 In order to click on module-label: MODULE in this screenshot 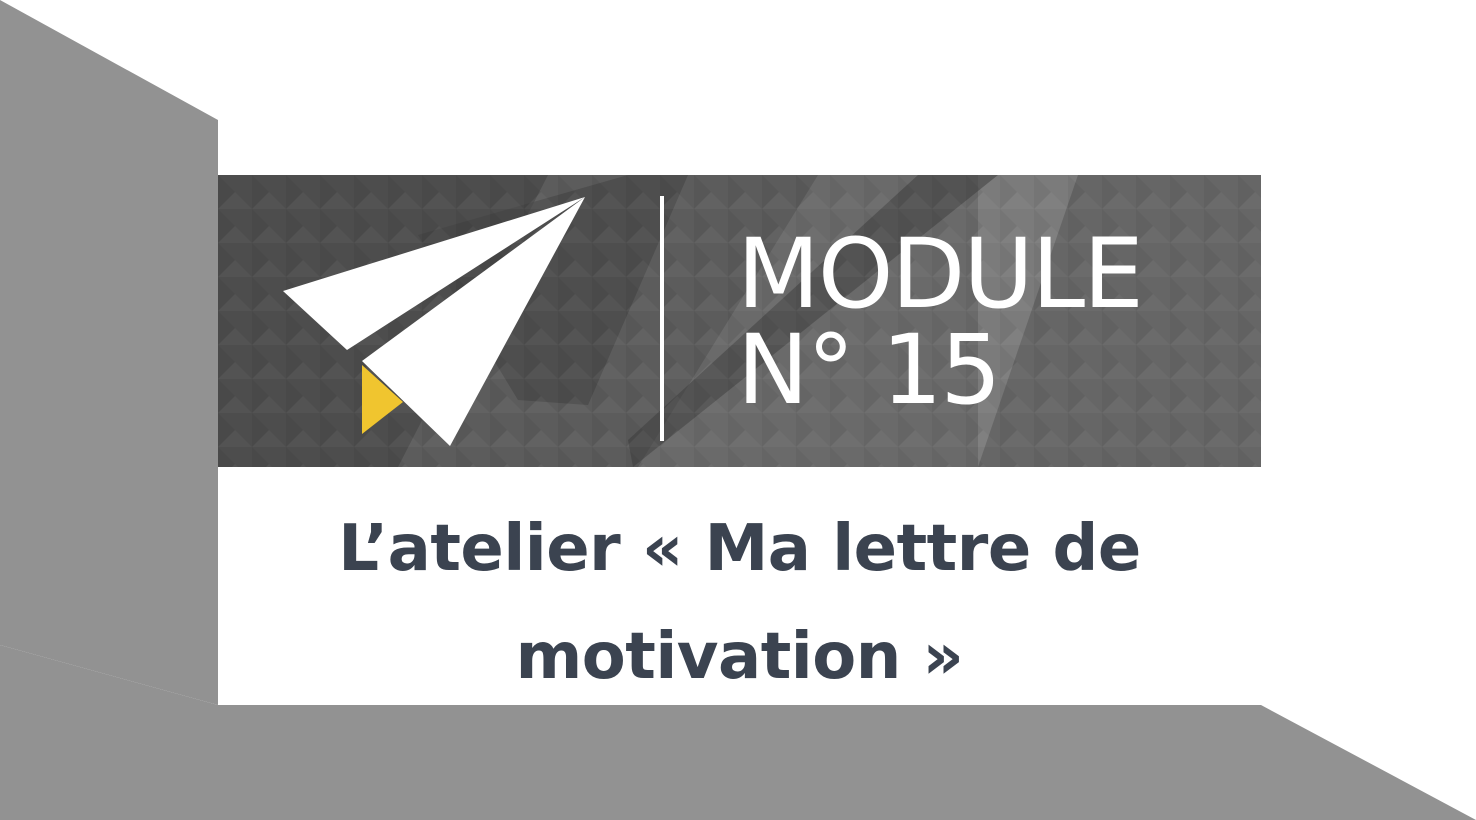, I will do `click(940, 274)`.